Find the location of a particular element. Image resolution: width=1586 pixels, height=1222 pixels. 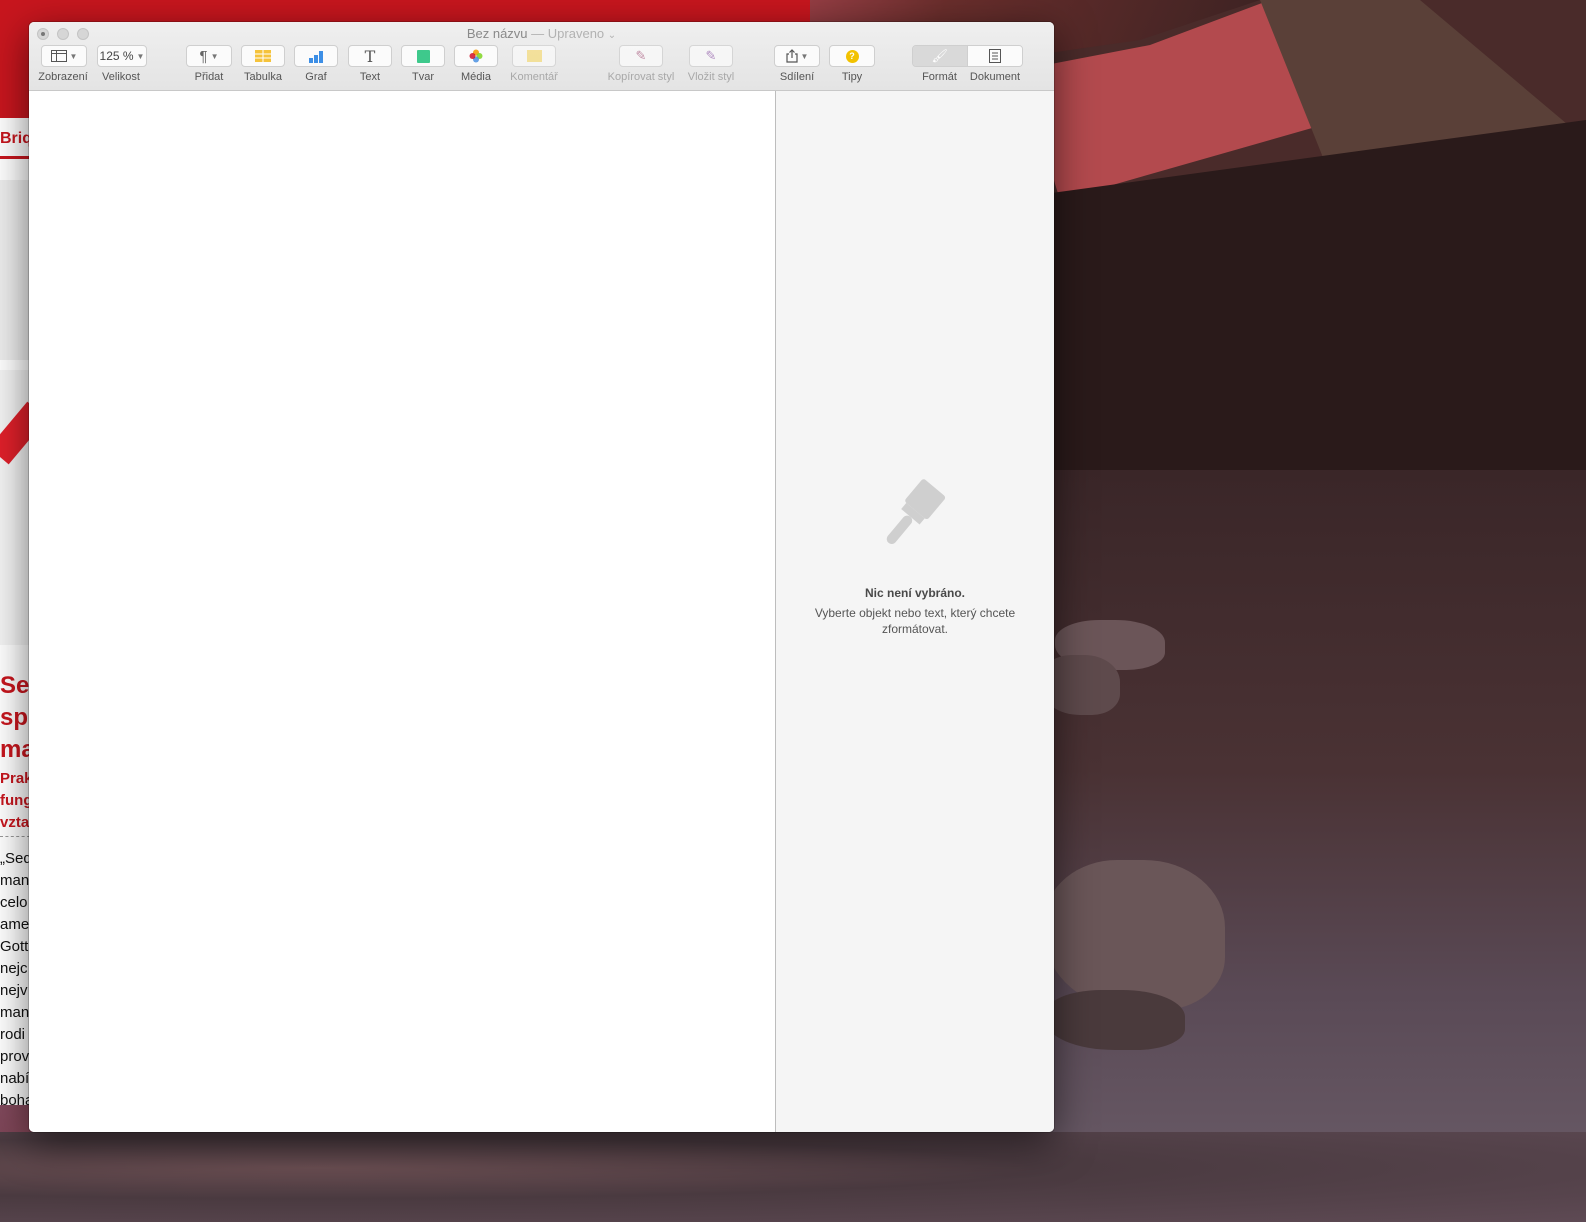

chart-label: Graf is located at coordinates (316, 77).